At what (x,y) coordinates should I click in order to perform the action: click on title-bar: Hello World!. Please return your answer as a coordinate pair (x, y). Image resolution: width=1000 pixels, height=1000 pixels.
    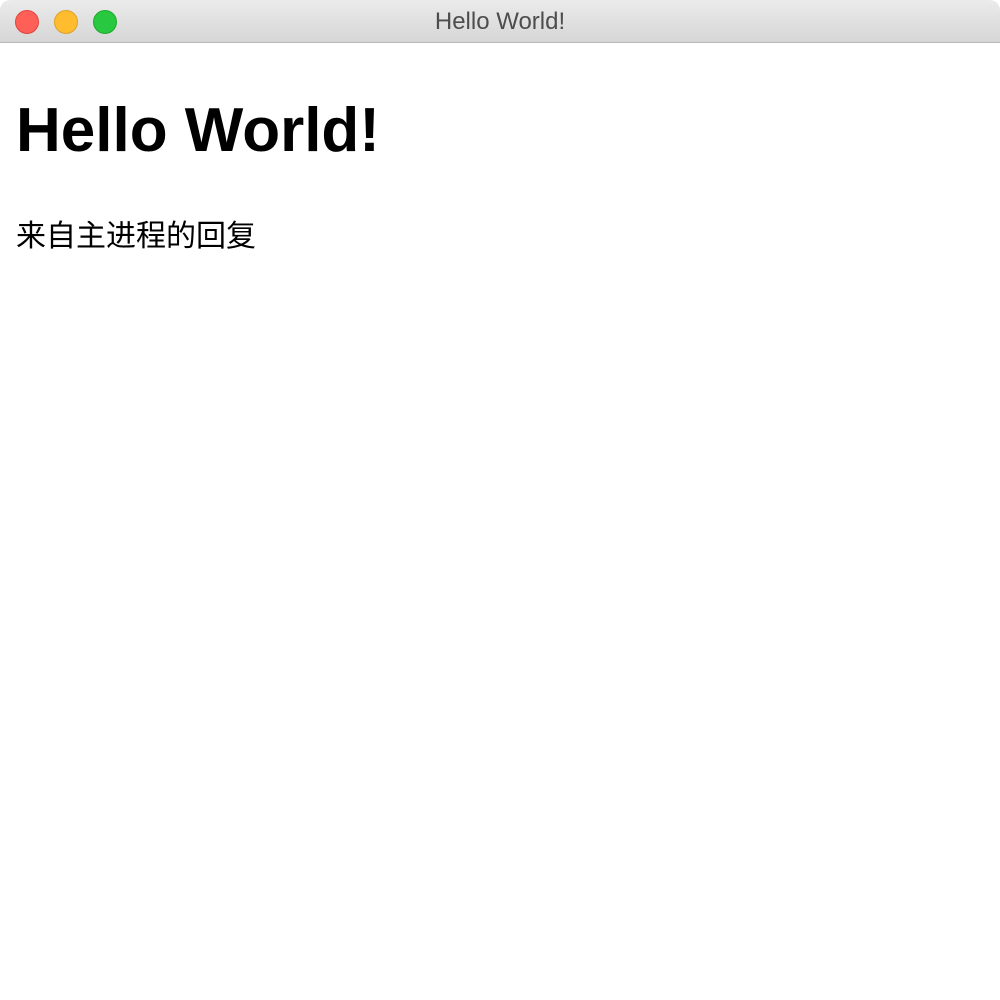
    Looking at the image, I should click on (500, 21).